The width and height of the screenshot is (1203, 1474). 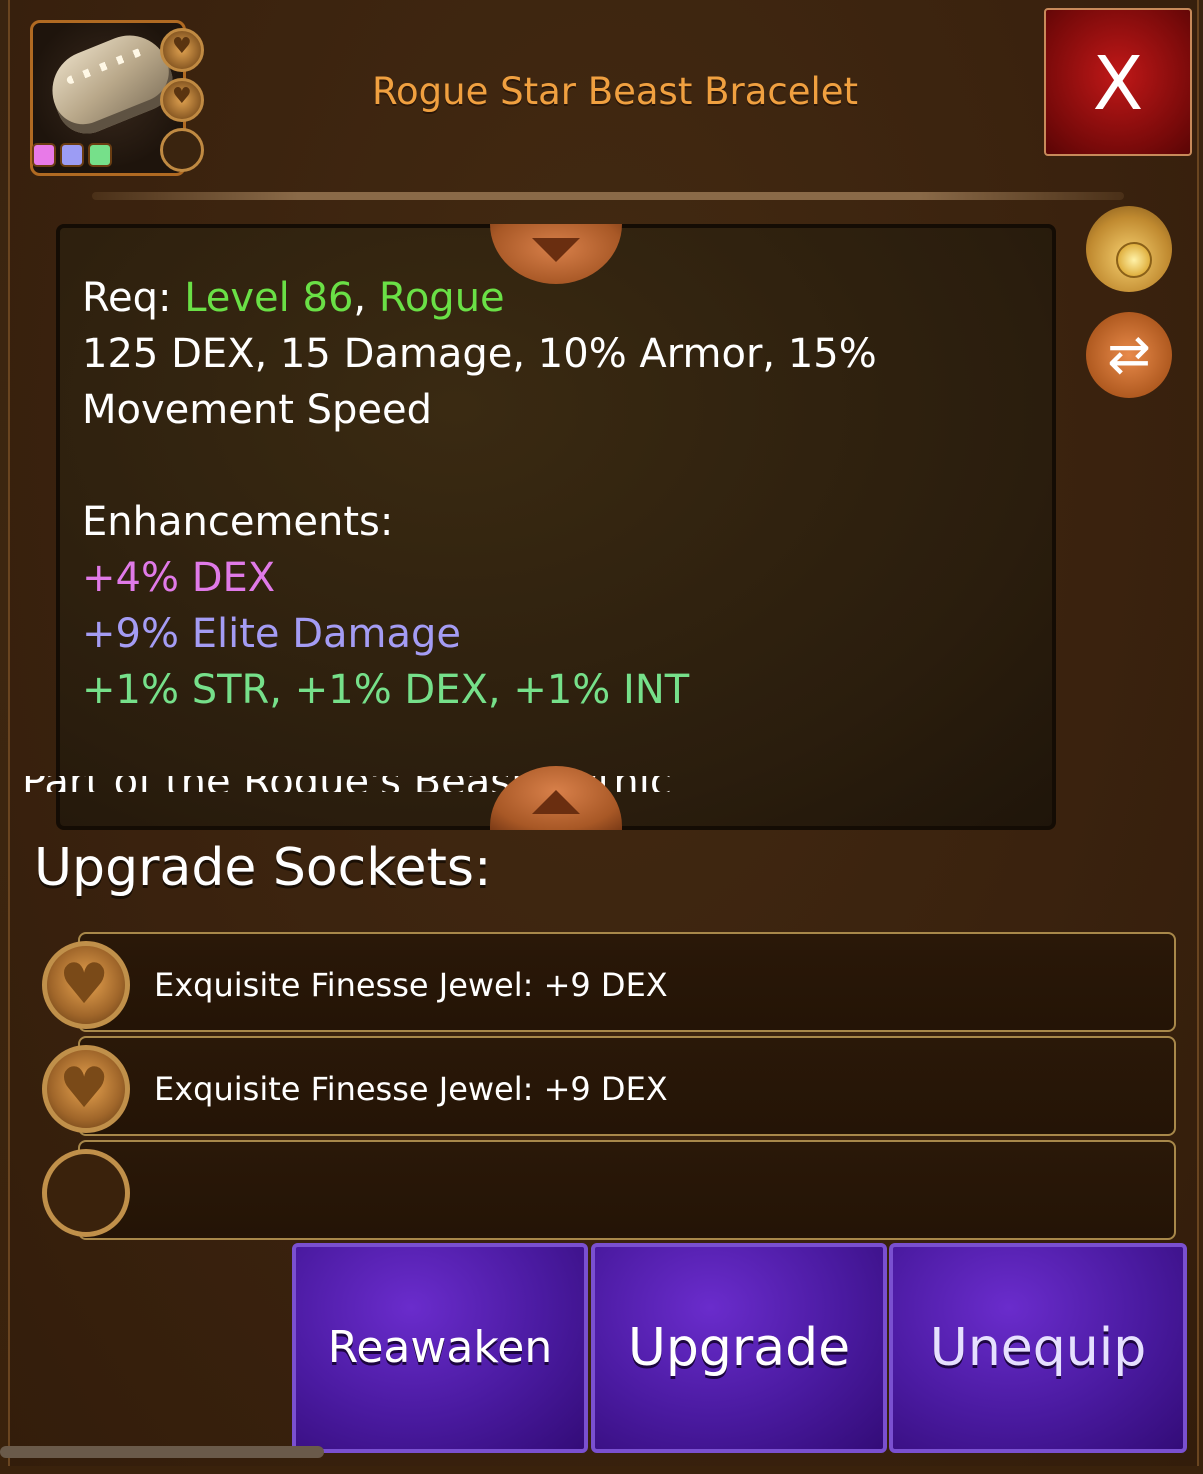 What do you see at coordinates (627, 1190) in the screenshot?
I see `socket-row` at bounding box center [627, 1190].